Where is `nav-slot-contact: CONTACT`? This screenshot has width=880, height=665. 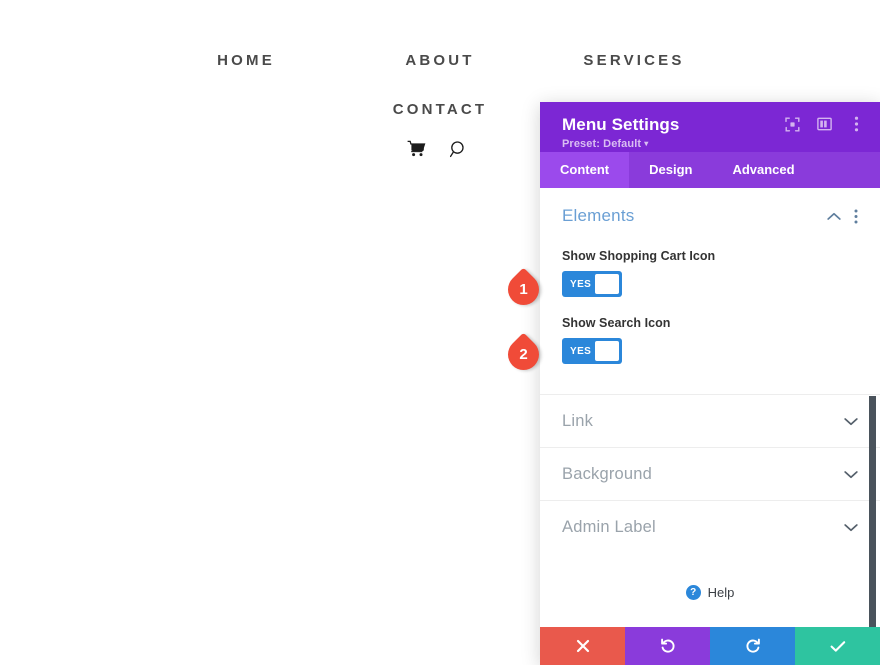
nav-slot-contact: CONTACT is located at coordinates (440, 110).